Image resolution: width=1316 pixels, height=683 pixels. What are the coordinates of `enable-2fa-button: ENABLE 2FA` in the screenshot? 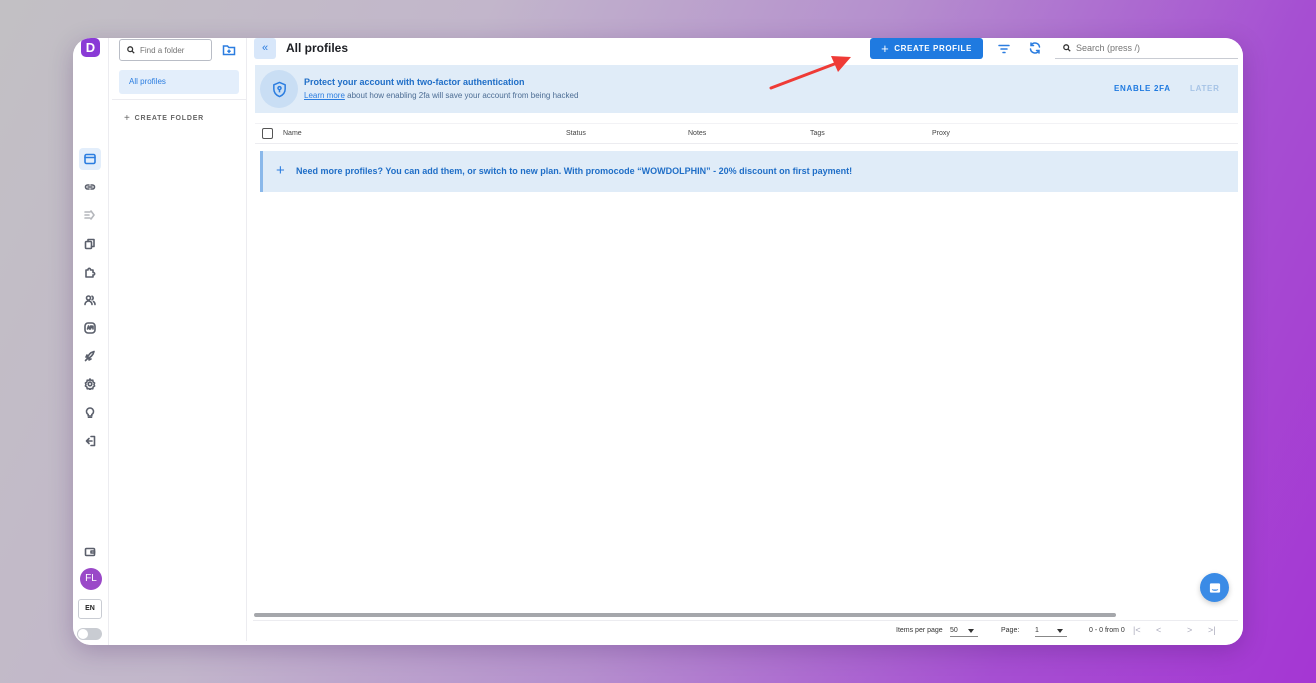 It's located at (1142, 88).